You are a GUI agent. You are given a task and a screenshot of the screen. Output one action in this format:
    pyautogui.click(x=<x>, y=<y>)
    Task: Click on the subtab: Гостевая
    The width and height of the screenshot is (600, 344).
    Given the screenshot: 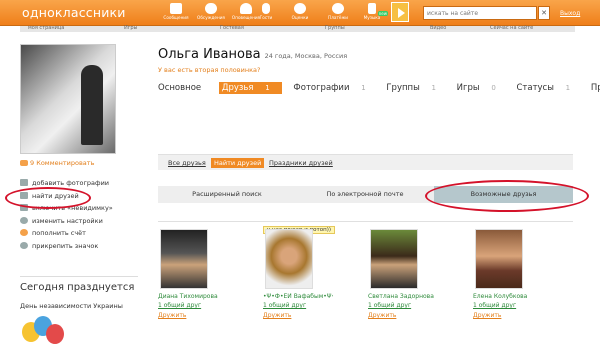 What is the action you would take?
    pyautogui.click(x=232, y=28)
    